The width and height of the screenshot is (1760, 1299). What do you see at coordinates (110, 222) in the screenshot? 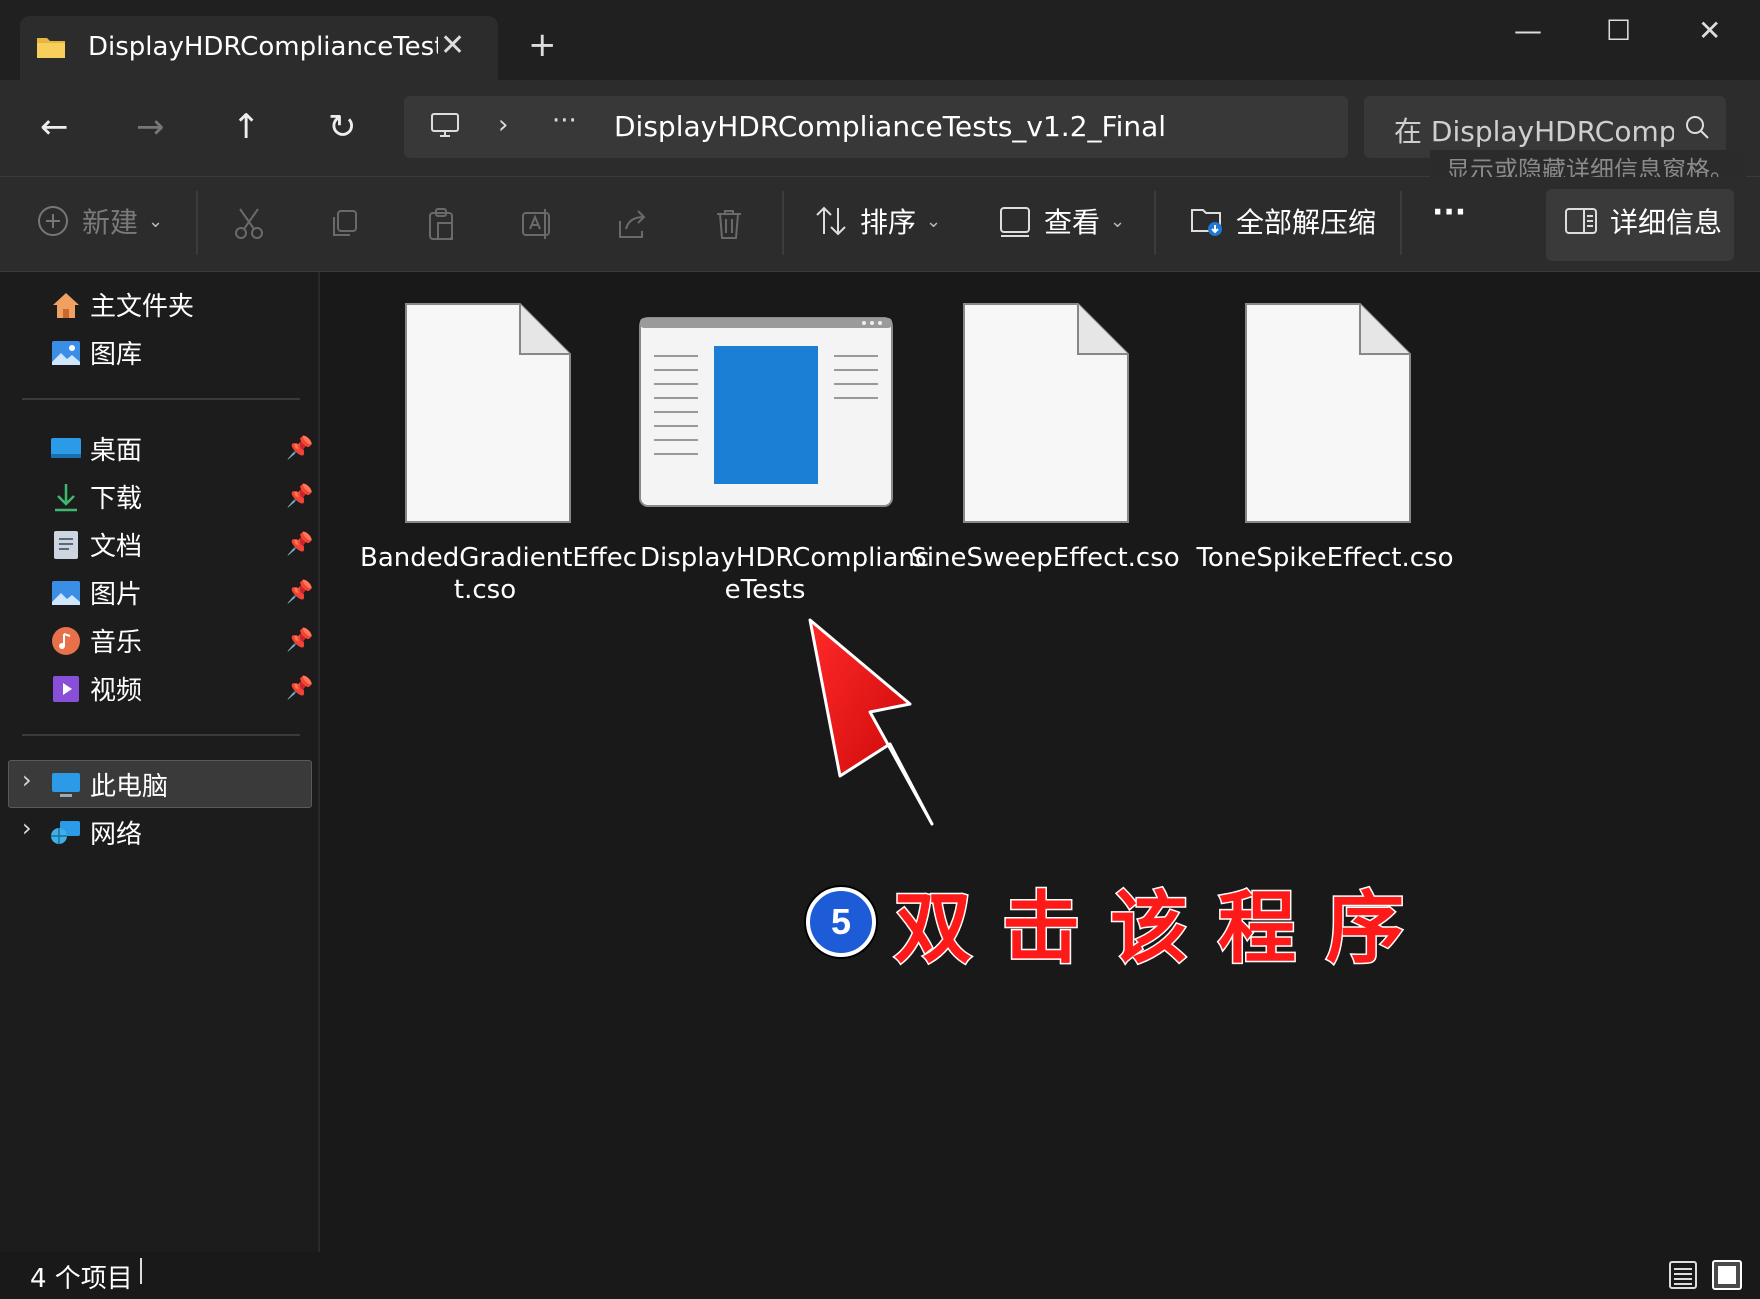
I see `new-label: 新建` at bounding box center [110, 222].